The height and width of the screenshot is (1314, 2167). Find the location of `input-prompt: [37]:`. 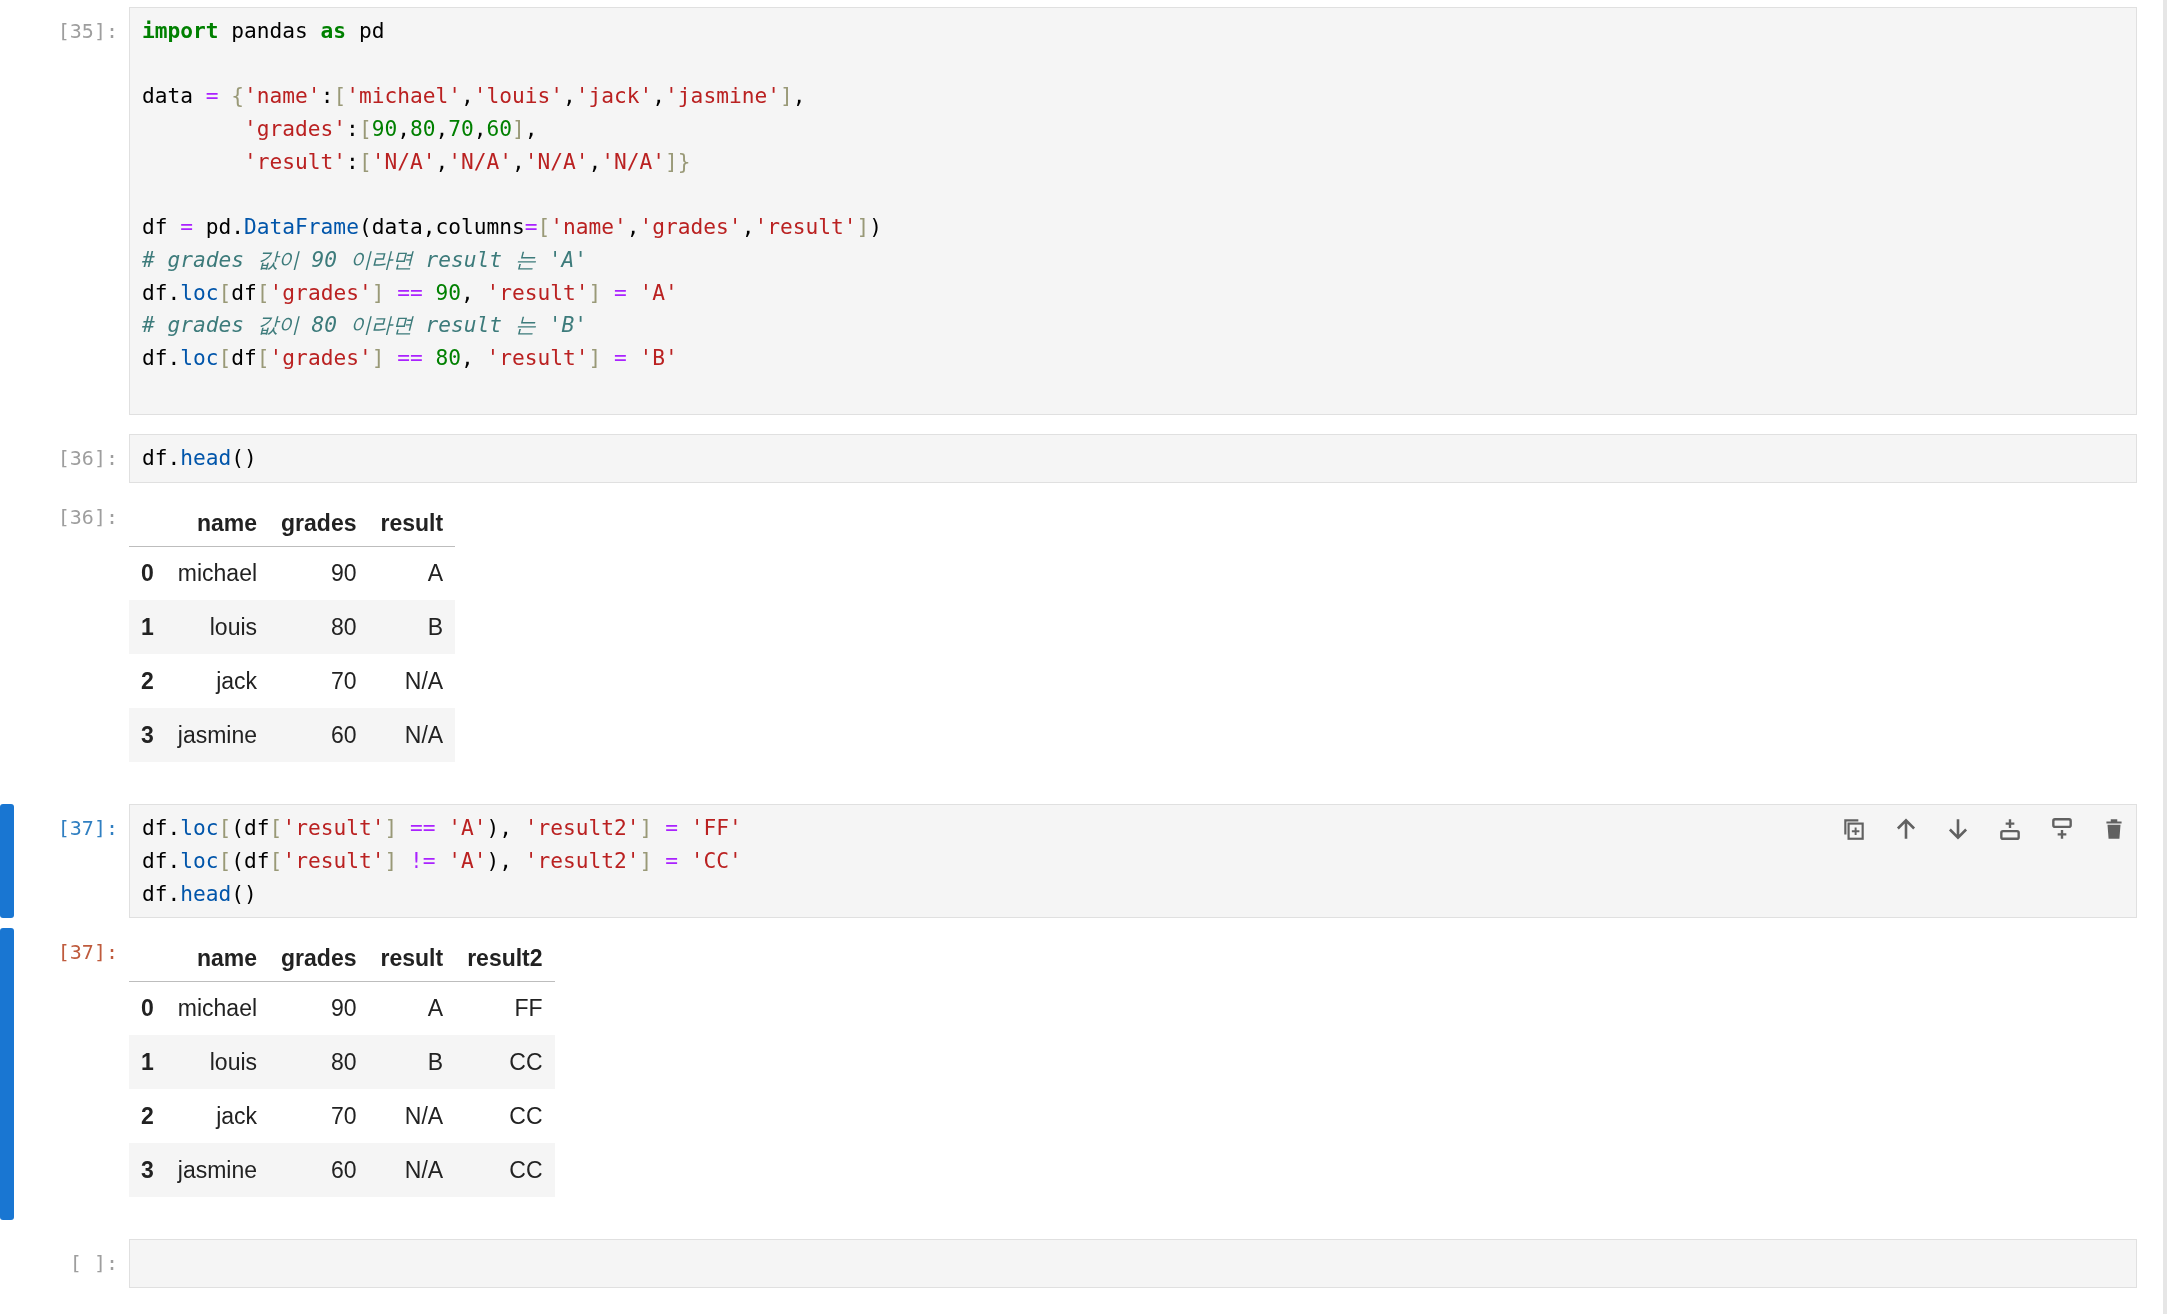

input-prompt: [37]: is located at coordinates (87, 829).